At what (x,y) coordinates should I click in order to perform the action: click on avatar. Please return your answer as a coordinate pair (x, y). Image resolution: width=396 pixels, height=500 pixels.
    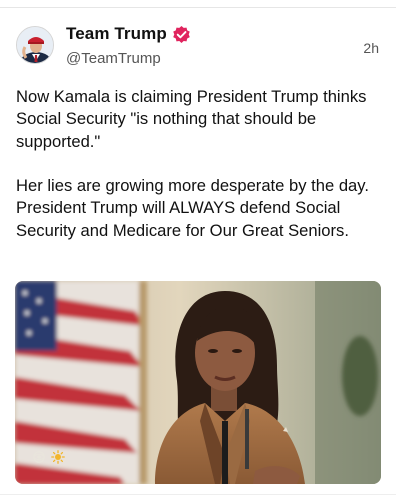
    Looking at the image, I should click on (35, 45).